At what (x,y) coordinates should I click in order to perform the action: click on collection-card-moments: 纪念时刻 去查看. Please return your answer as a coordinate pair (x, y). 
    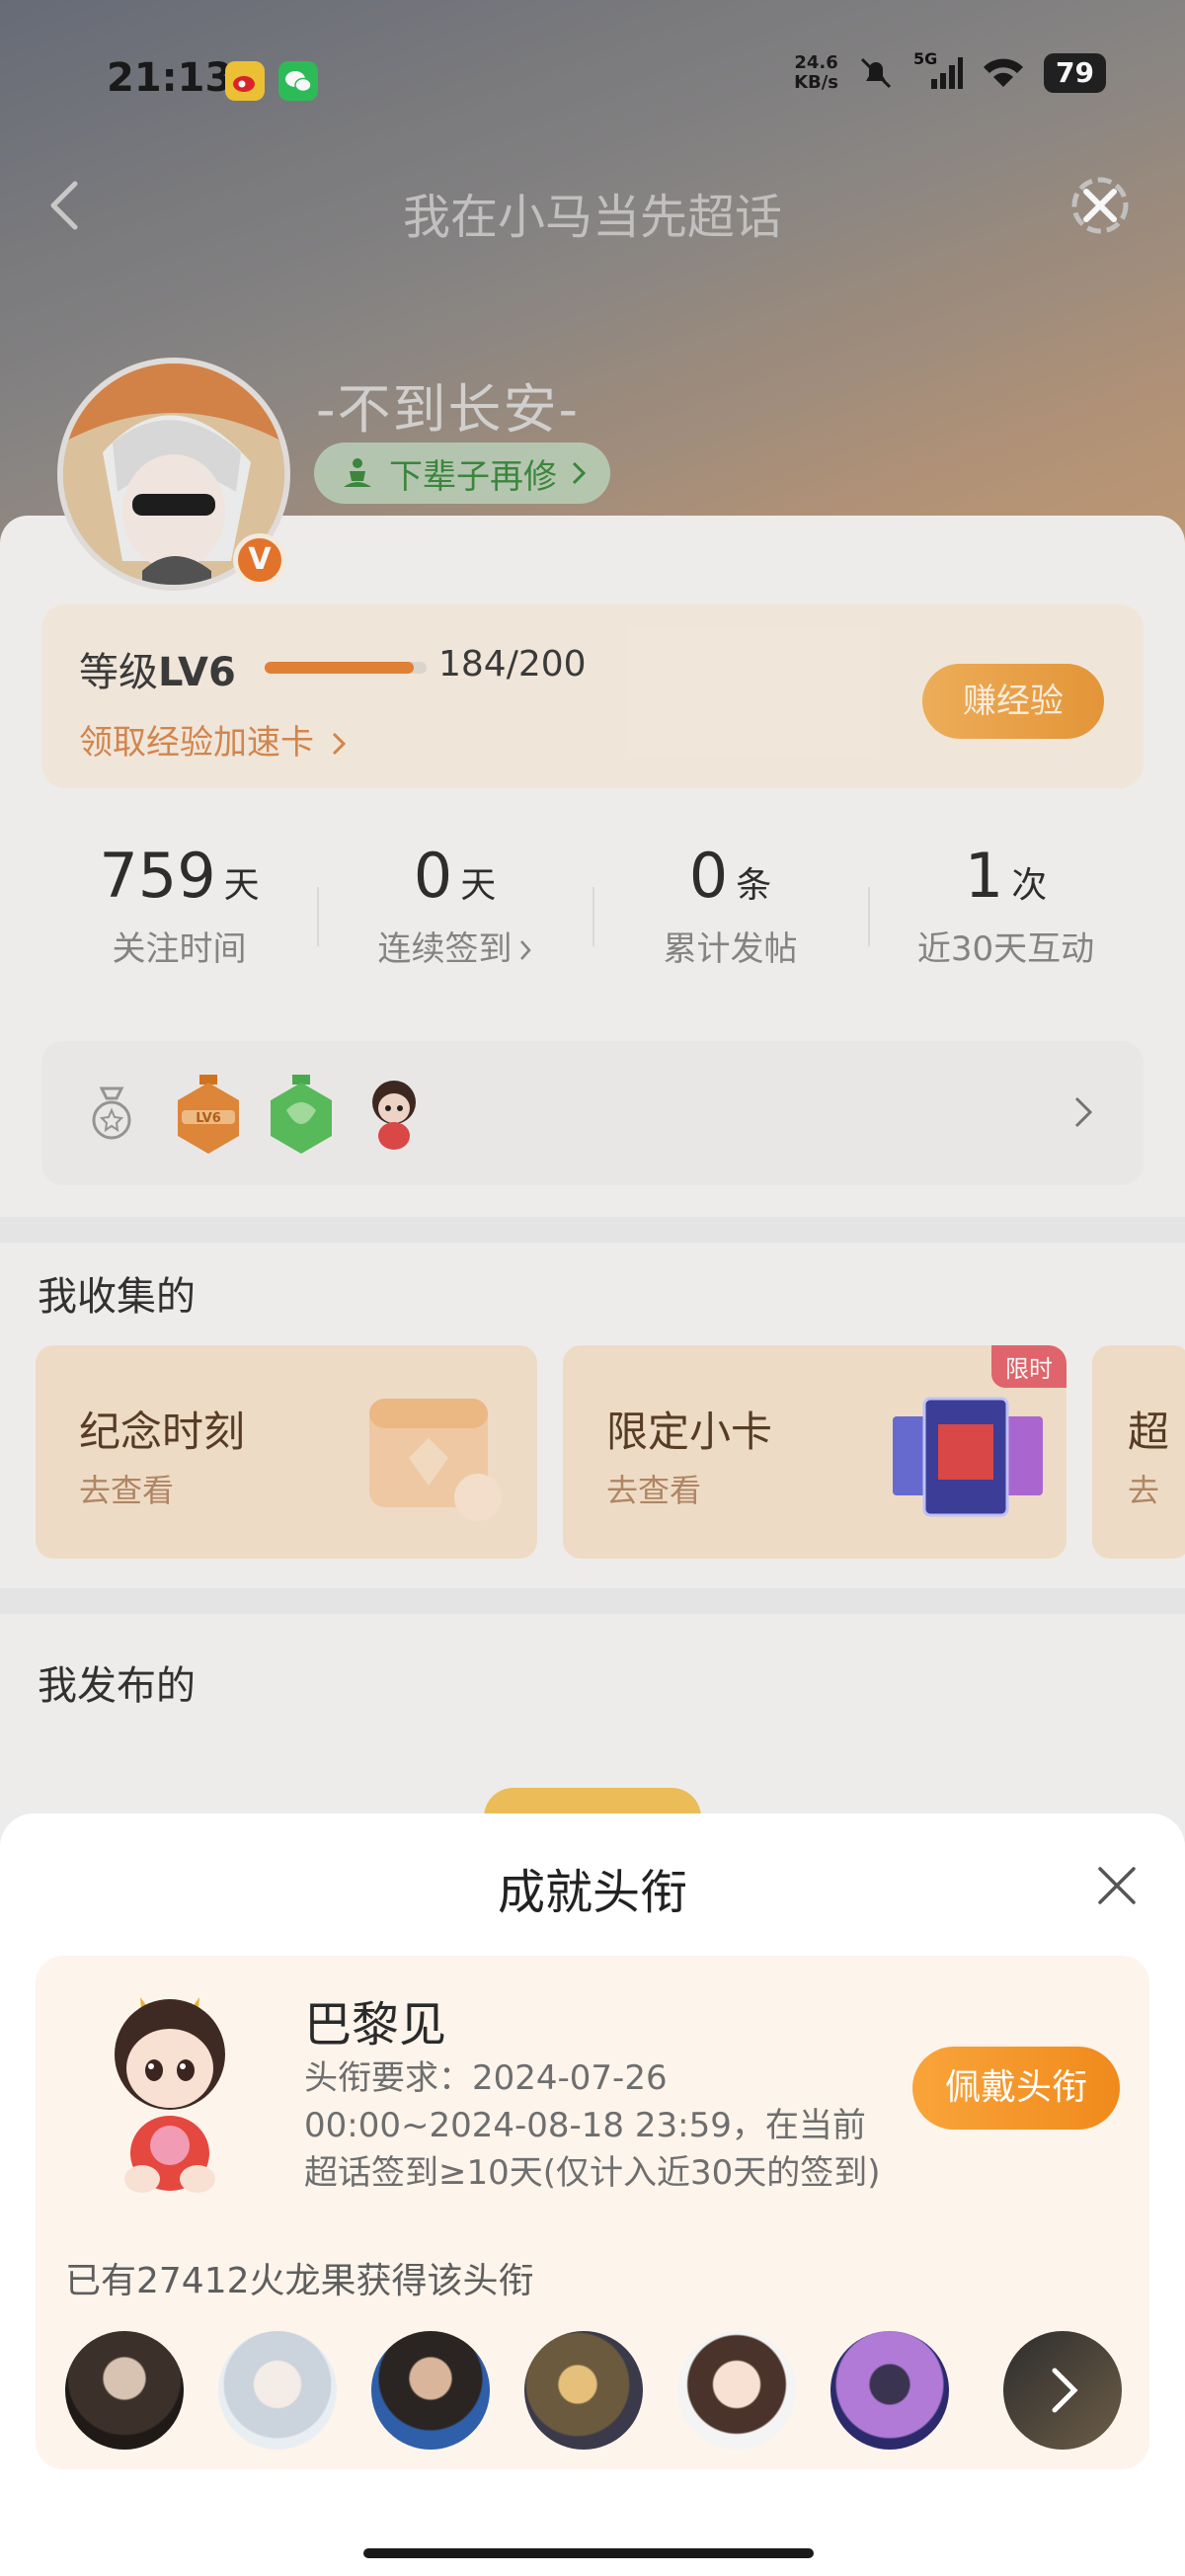
    Looking at the image, I should click on (286, 1452).